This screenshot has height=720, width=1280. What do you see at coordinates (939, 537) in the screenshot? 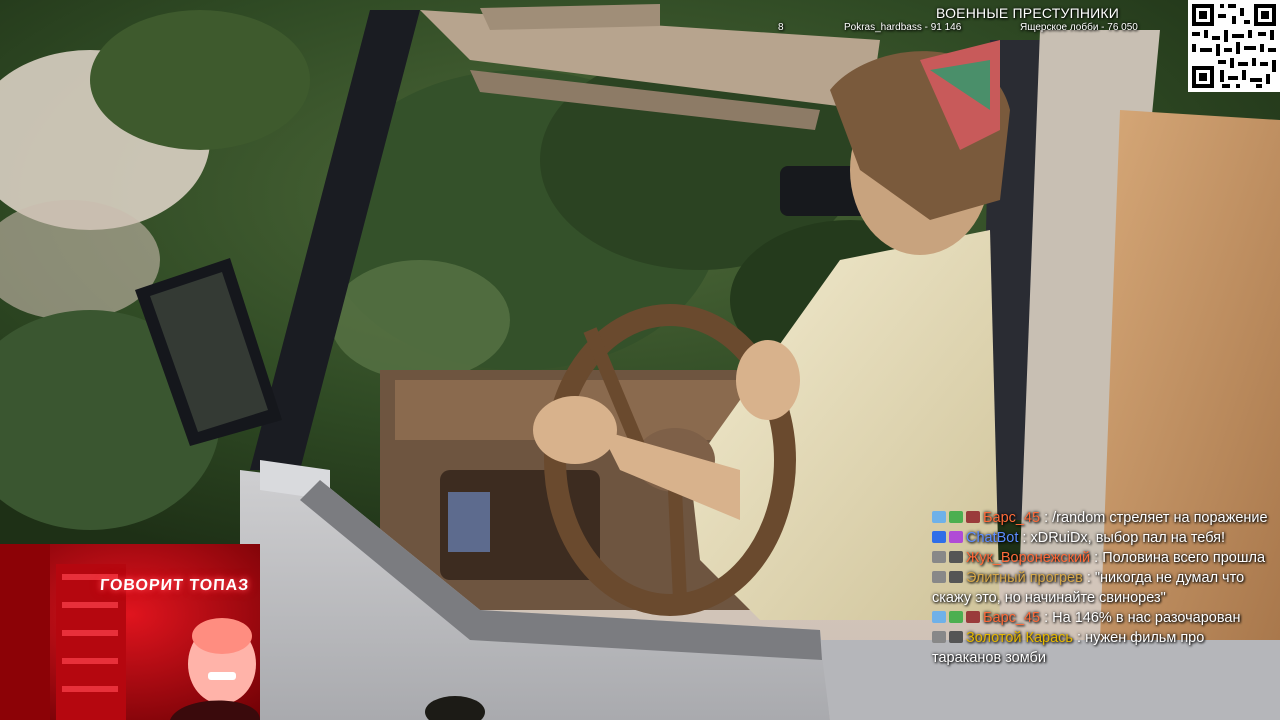
I see `bot-badge-icon` at bounding box center [939, 537].